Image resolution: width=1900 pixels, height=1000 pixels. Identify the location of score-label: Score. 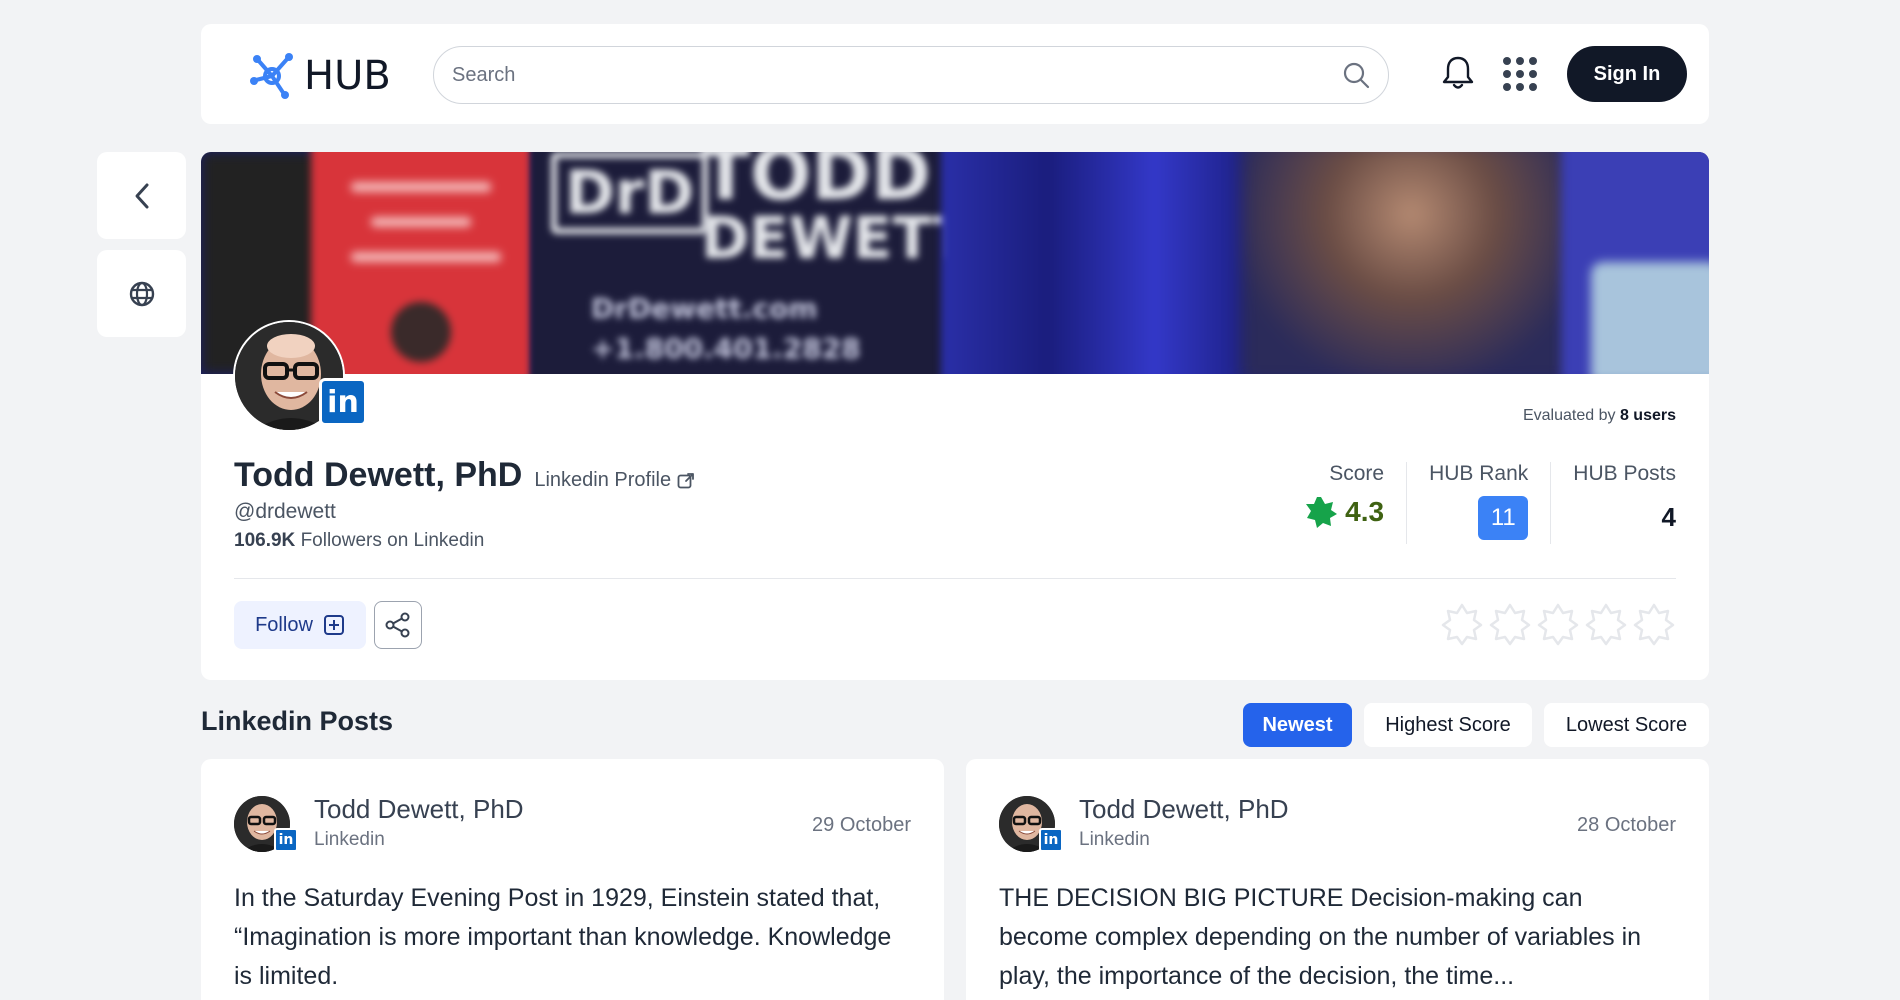
(1357, 473).